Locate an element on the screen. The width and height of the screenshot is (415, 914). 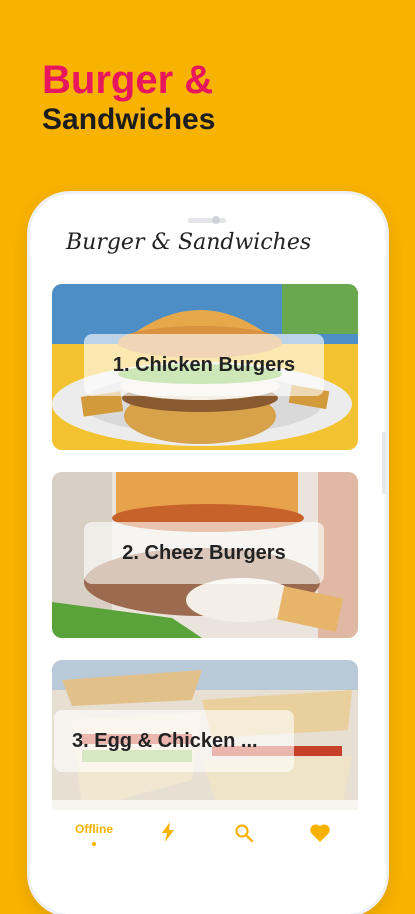
heart-icon is located at coordinates (320, 833).